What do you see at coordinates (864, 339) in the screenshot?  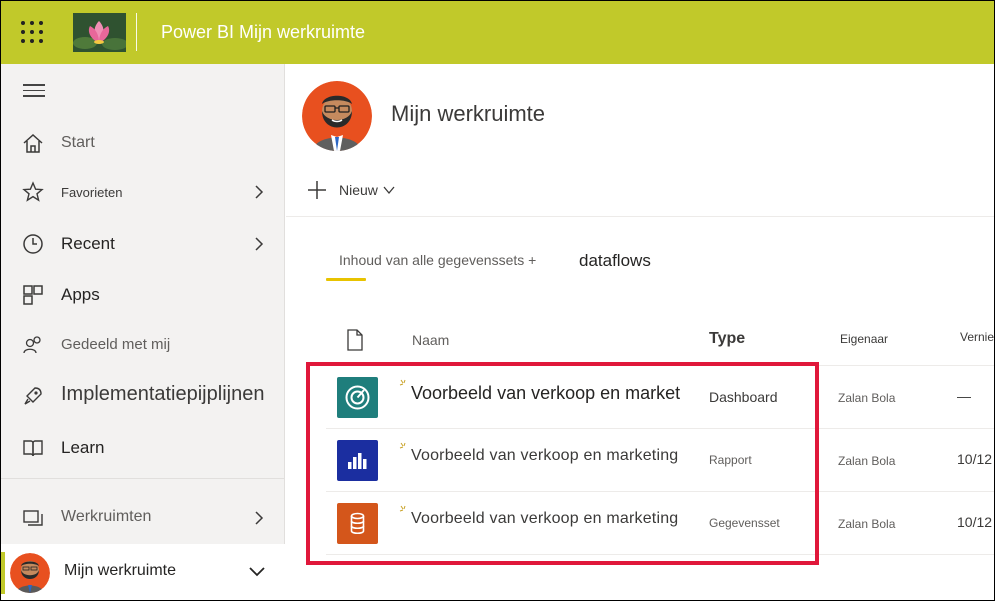 I see `column-header-owner: Eigenaar` at bounding box center [864, 339].